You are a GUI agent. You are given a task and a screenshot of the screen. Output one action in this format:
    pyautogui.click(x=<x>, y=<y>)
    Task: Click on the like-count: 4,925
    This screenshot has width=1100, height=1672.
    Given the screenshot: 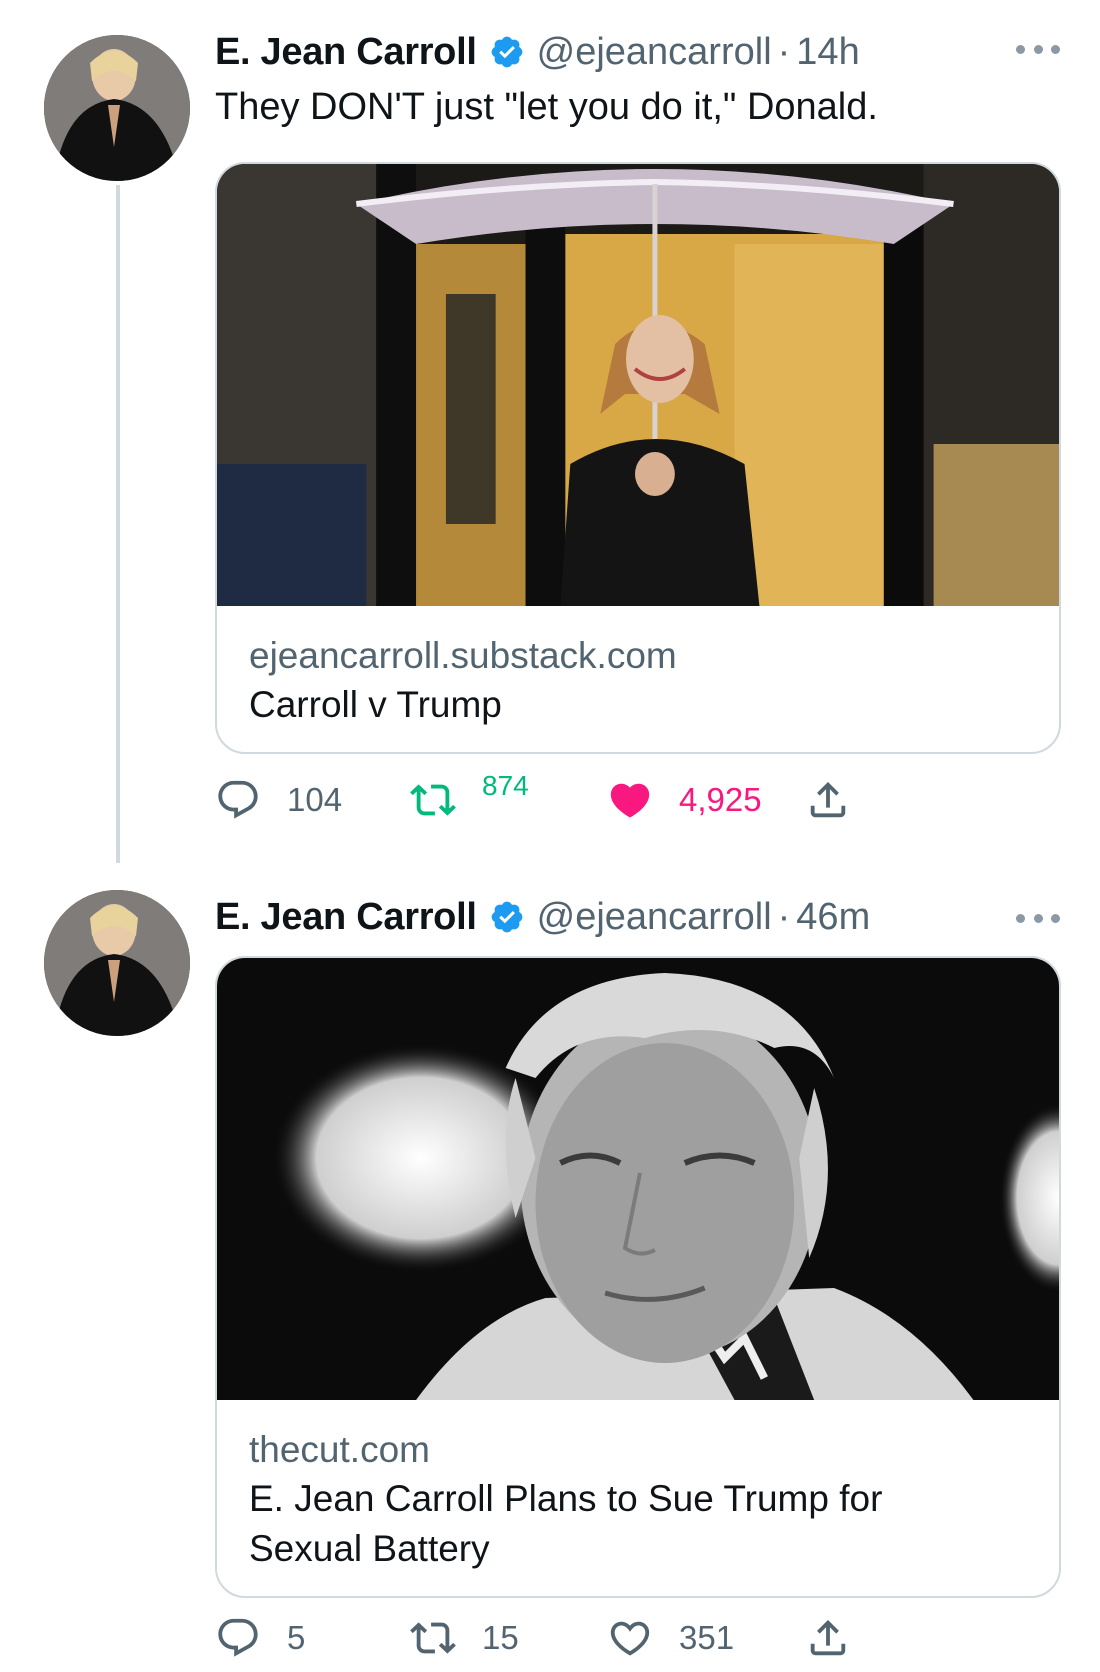 What is the action you would take?
    pyautogui.click(x=720, y=799)
    